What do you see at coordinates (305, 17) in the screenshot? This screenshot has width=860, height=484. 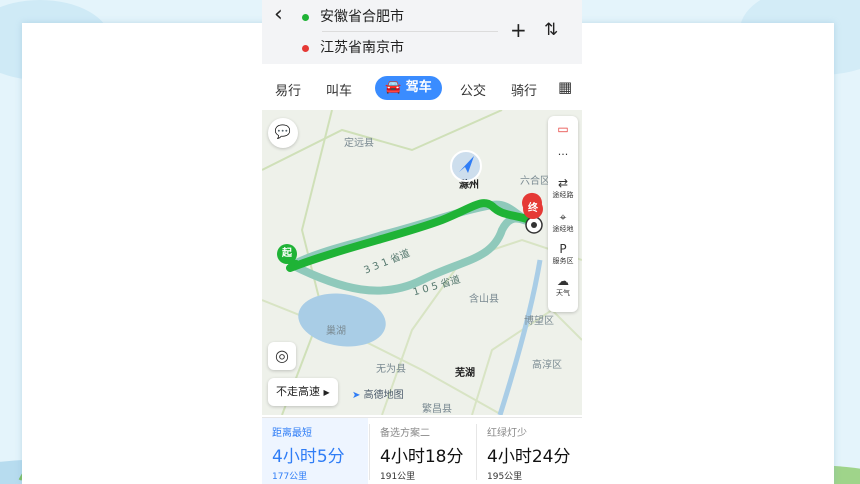 I see `origin-dot-icon` at bounding box center [305, 17].